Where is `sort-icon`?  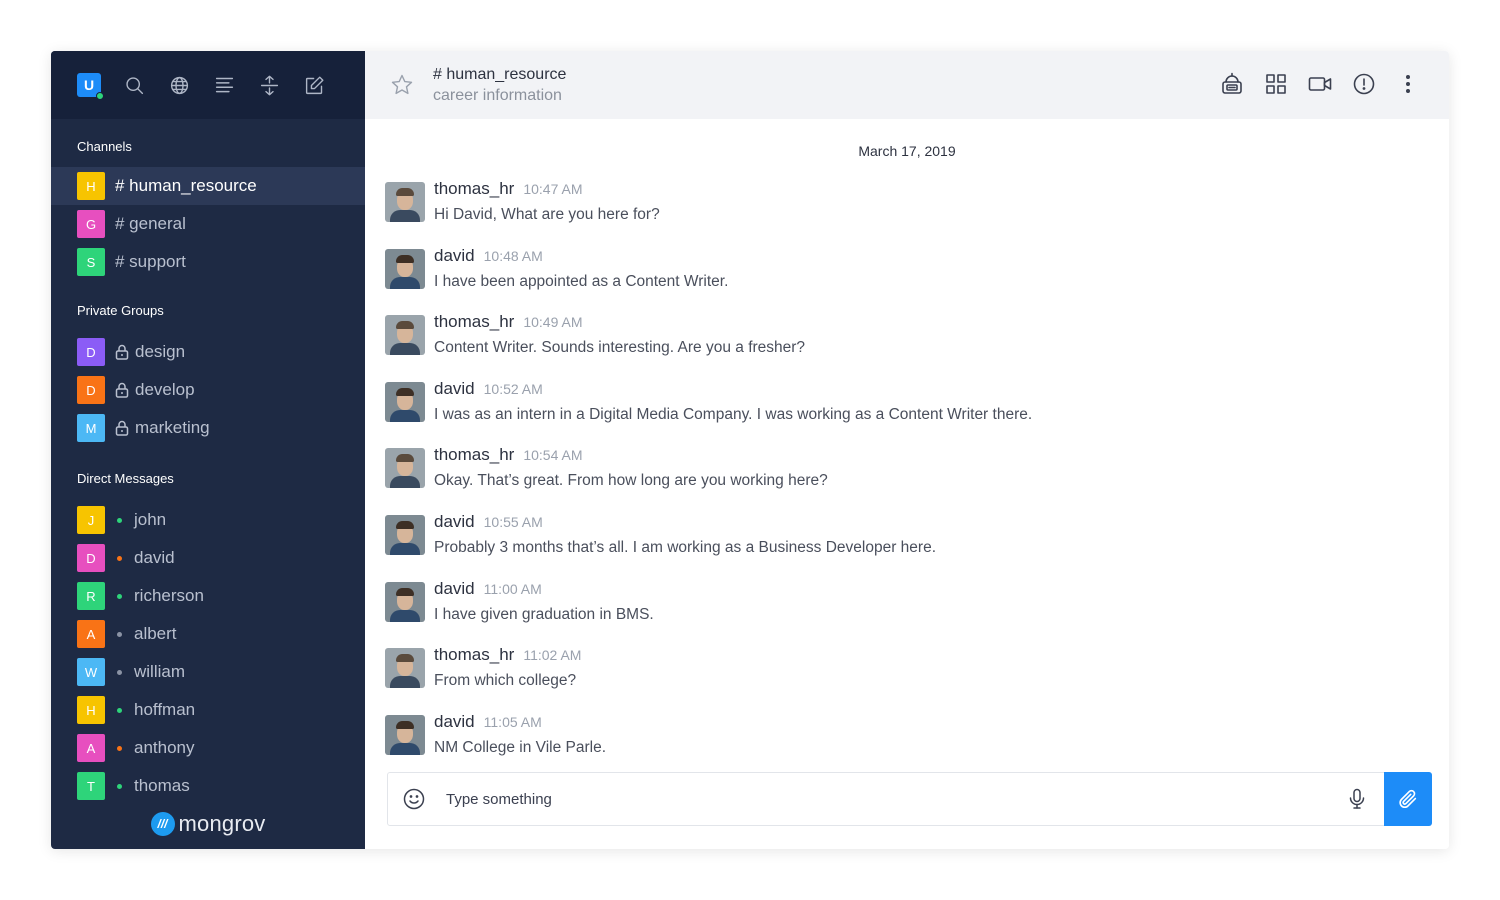
sort-icon is located at coordinates (269, 85).